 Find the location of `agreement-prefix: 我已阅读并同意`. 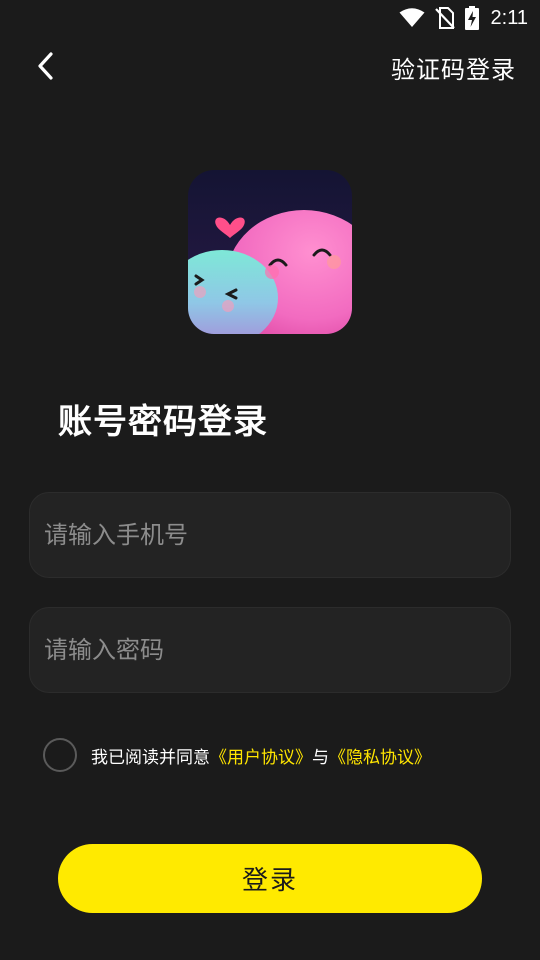

agreement-prefix: 我已阅读并同意 is located at coordinates (150, 757).